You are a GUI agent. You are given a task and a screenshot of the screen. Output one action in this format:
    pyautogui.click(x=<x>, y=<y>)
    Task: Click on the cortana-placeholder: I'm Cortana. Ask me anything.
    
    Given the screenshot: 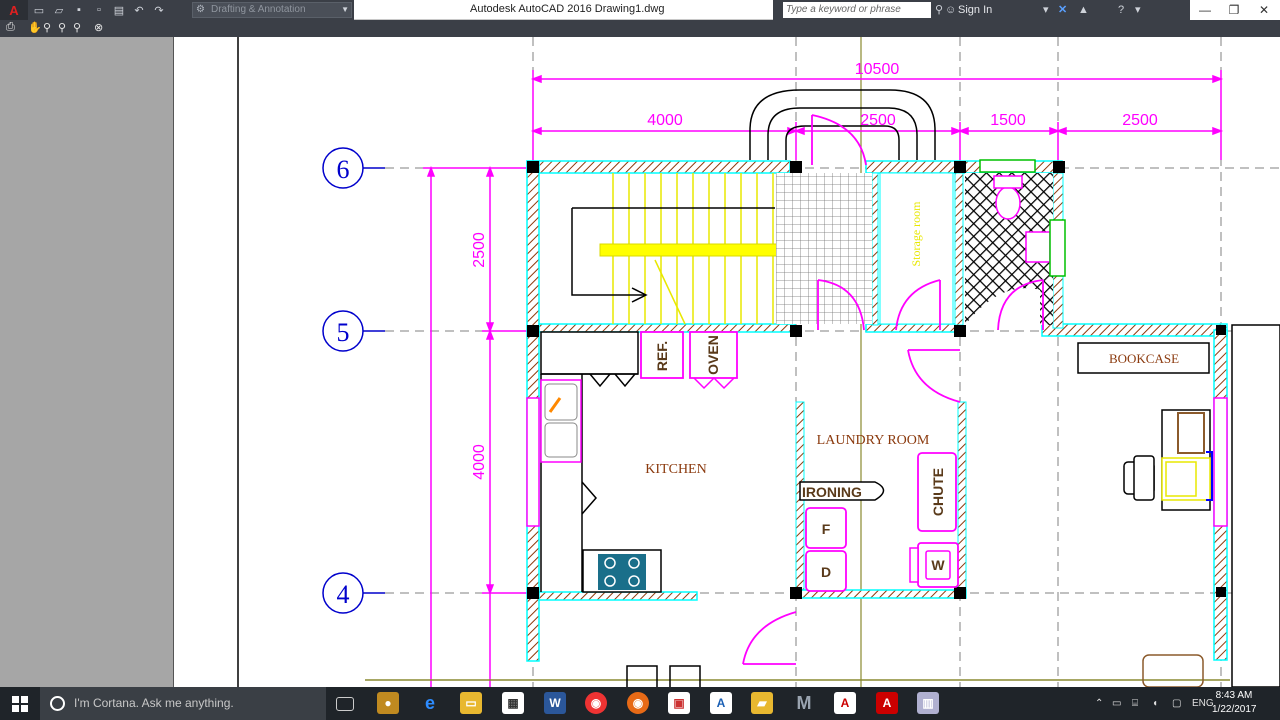 What is the action you would take?
    pyautogui.click(x=154, y=703)
    